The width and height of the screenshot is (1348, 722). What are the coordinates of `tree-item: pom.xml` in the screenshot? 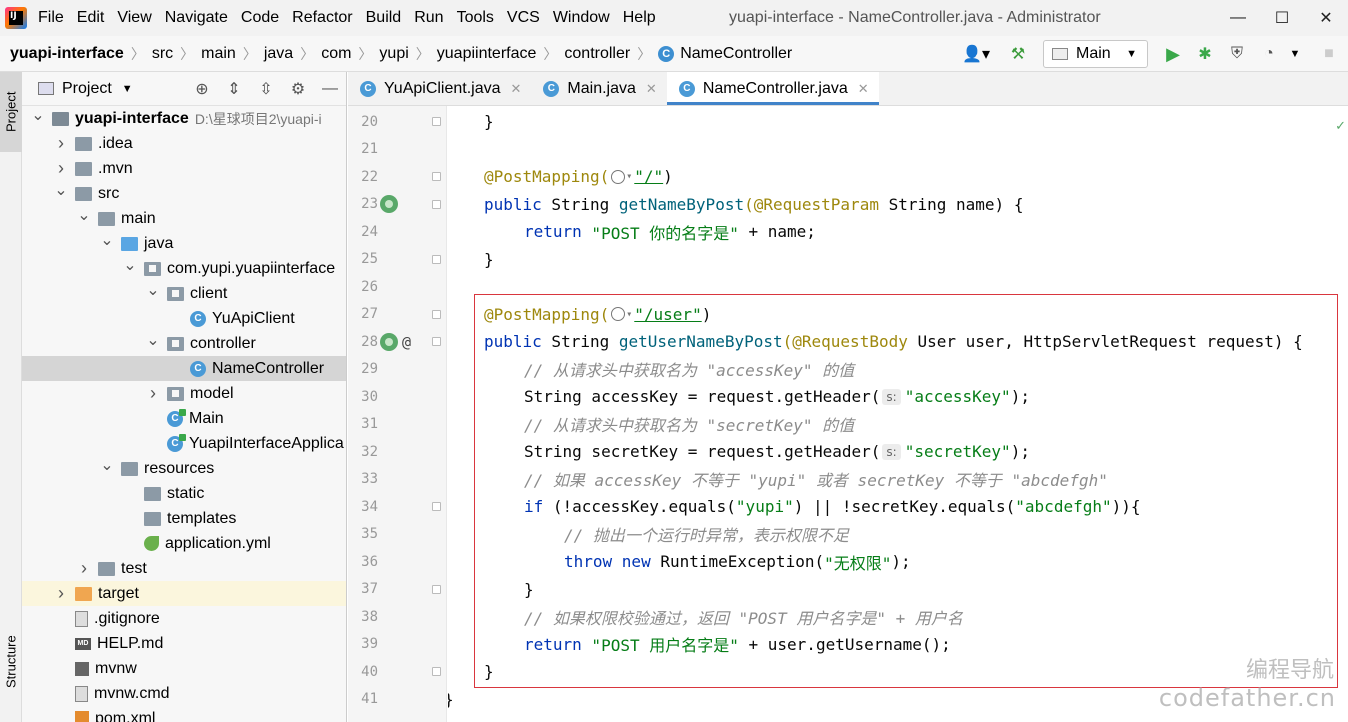 It's located at (184, 714).